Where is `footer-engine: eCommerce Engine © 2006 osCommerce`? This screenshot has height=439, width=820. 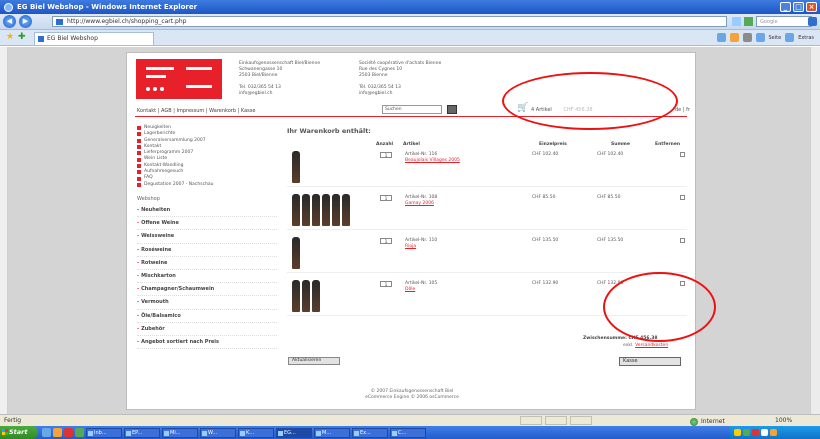
footer-engine: eCommerce Engine © 2006 osCommerce is located at coordinates (412, 397).